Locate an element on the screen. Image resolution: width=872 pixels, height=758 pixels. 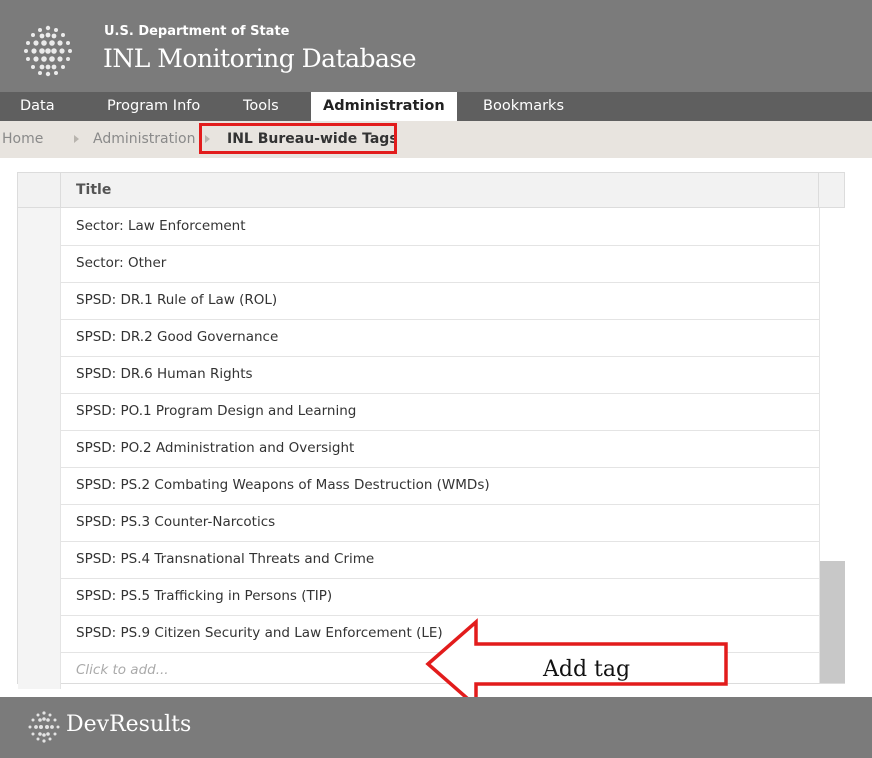
footer-brand: DevResults is located at coordinates (129, 724).